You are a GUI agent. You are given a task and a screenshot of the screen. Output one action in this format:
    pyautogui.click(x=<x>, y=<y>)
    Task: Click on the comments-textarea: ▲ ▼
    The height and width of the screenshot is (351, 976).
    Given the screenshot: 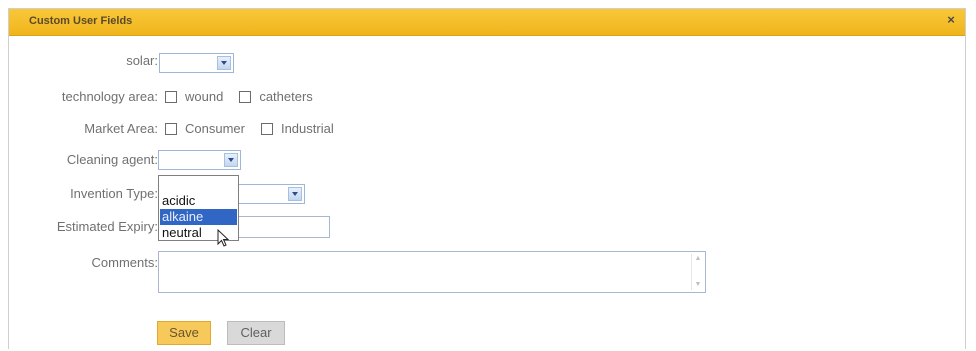 What is the action you would take?
    pyautogui.click(x=432, y=272)
    